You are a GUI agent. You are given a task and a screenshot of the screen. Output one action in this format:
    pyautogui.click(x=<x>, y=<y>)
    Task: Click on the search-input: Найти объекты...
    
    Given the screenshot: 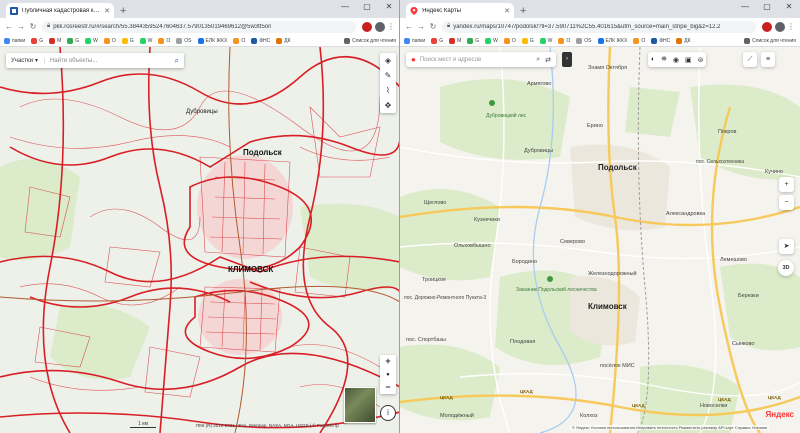 What is the action you would take?
    pyautogui.click(x=109, y=60)
    